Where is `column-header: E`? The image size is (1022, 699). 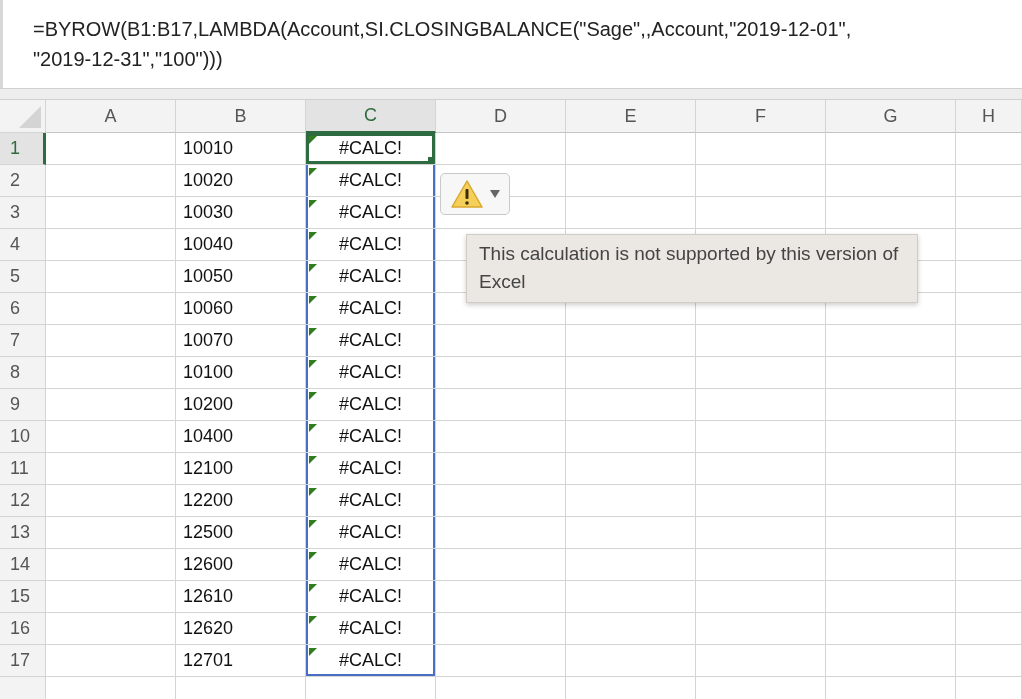
column-header: E is located at coordinates (631, 116).